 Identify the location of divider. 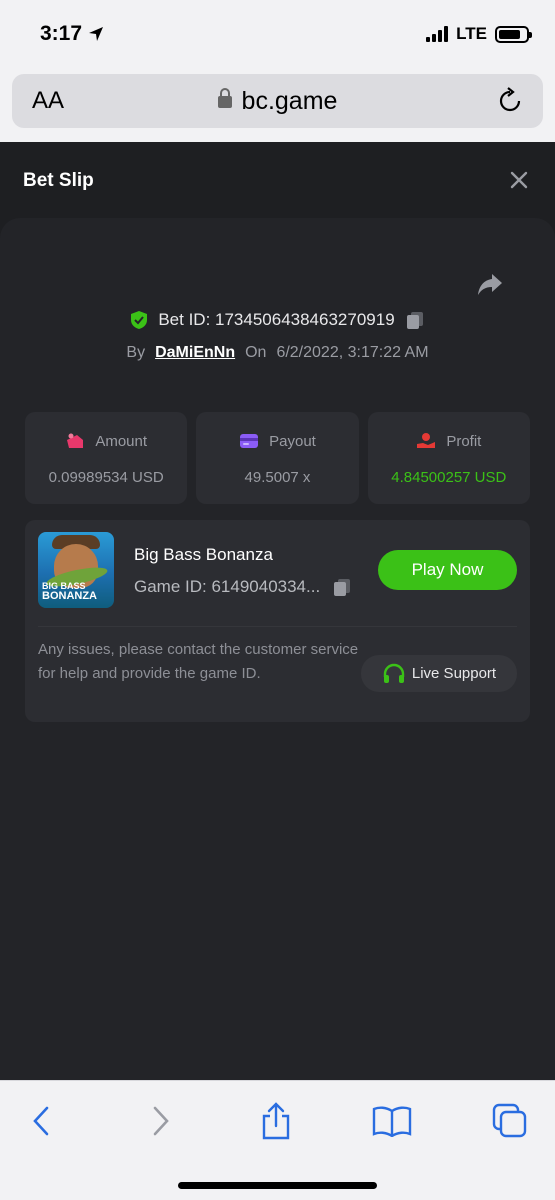
(277, 626).